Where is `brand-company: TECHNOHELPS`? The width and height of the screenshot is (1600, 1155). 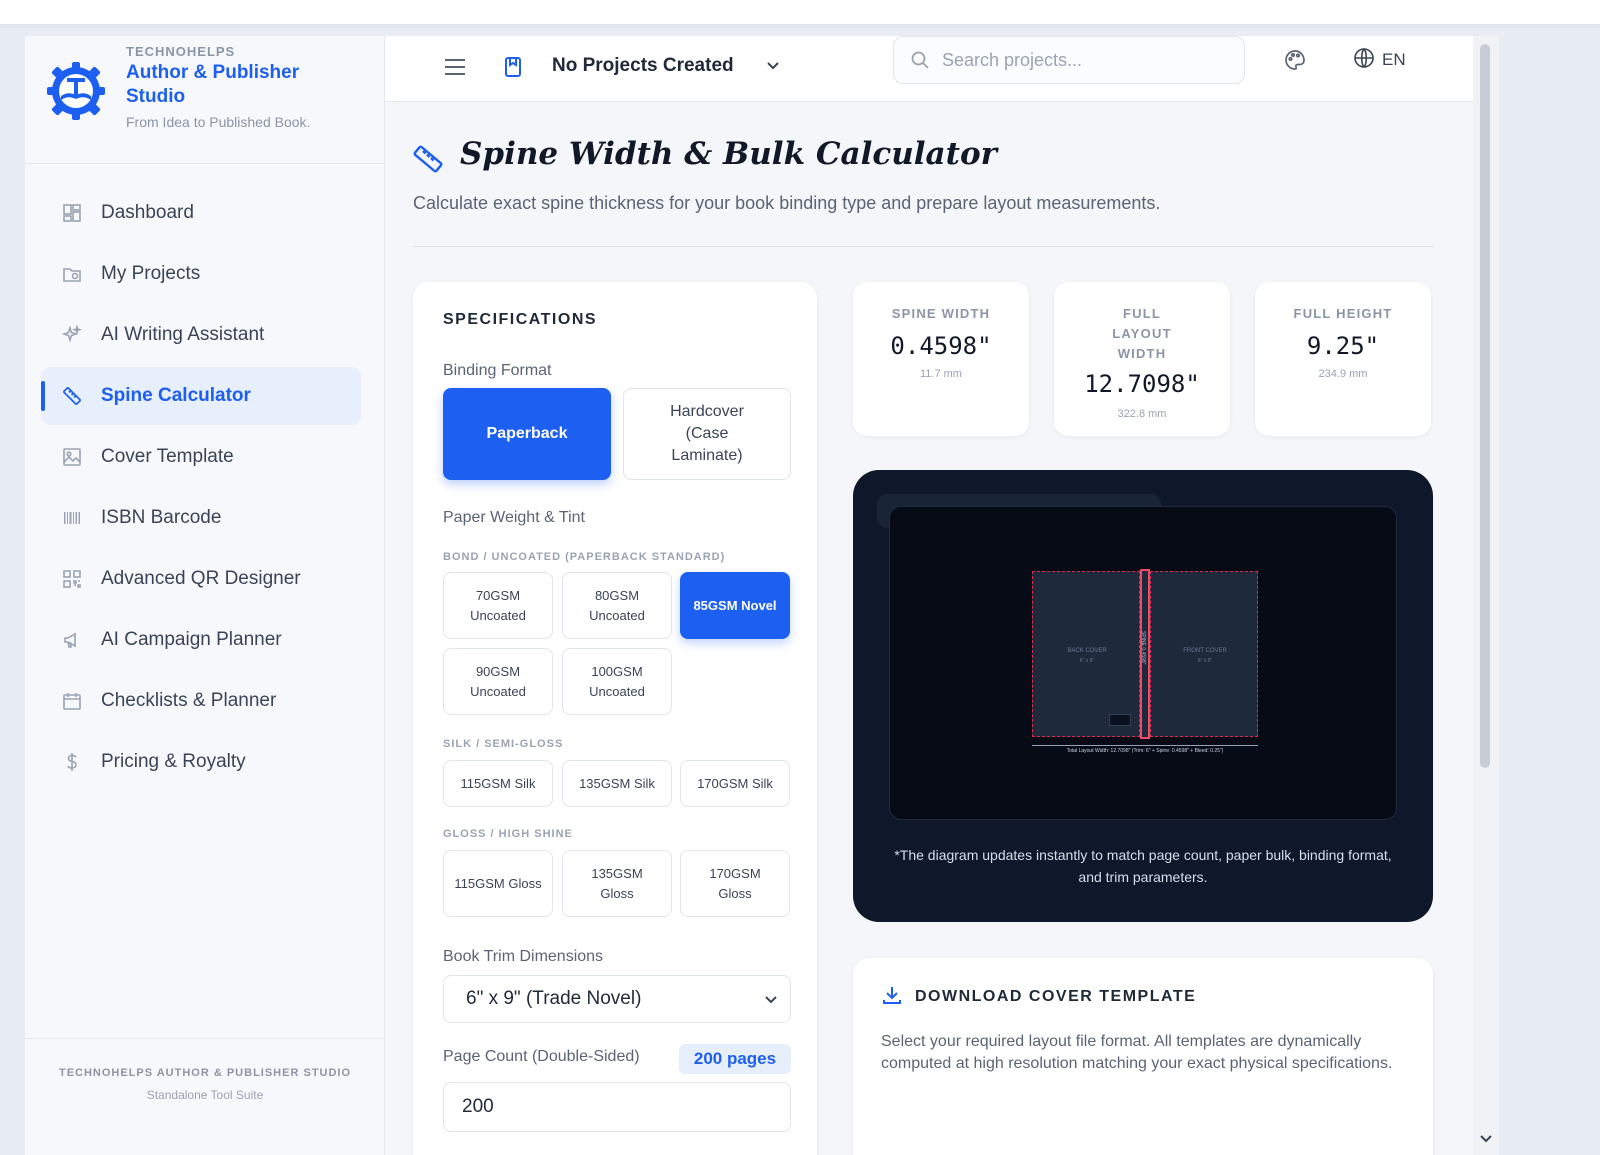 brand-company: TECHNOHELPS is located at coordinates (181, 51).